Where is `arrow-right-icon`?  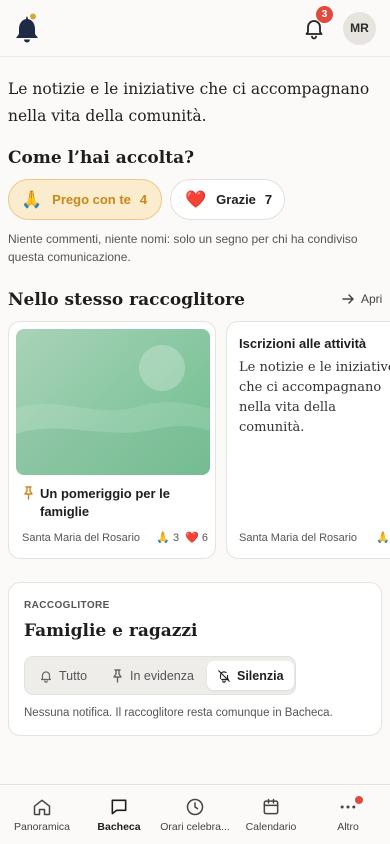
arrow-right-icon is located at coordinates (348, 299).